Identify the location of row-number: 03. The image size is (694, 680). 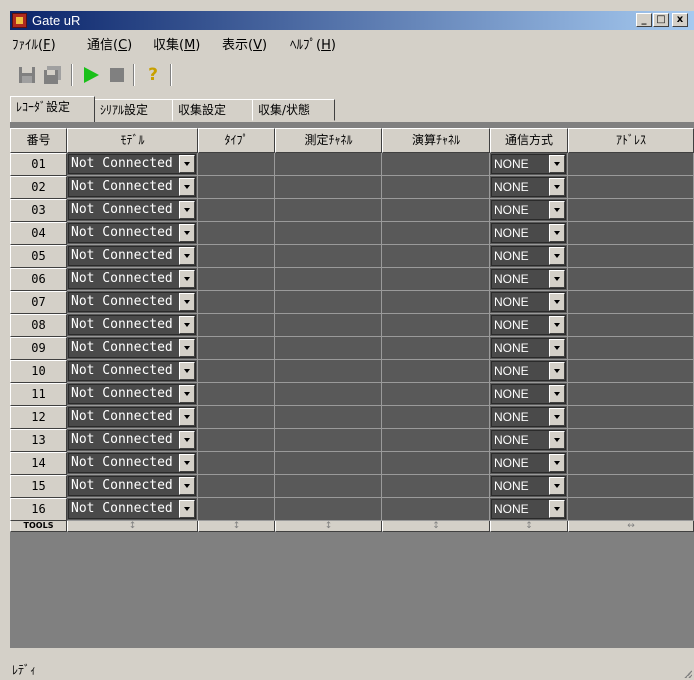
(38, 210).